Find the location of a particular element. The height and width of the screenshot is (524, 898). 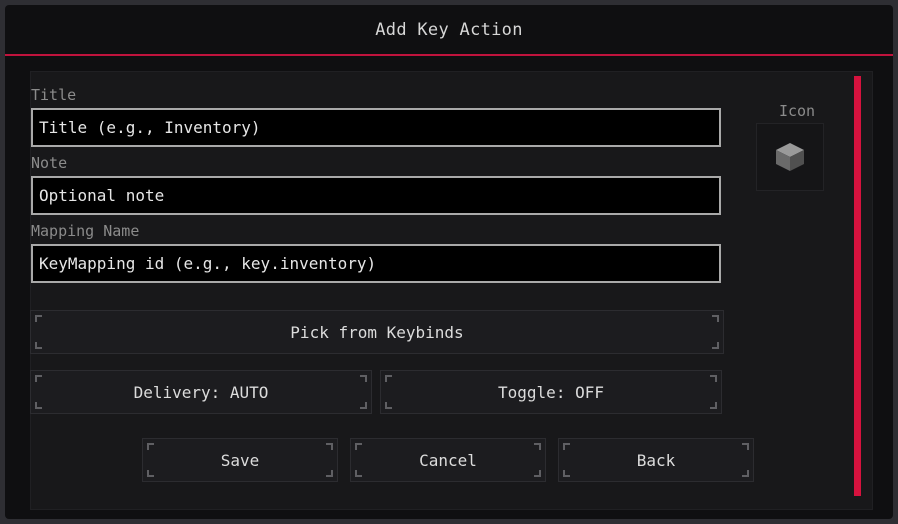

toggle-label: Toggle: OFF is located at coordinates (551, 392).